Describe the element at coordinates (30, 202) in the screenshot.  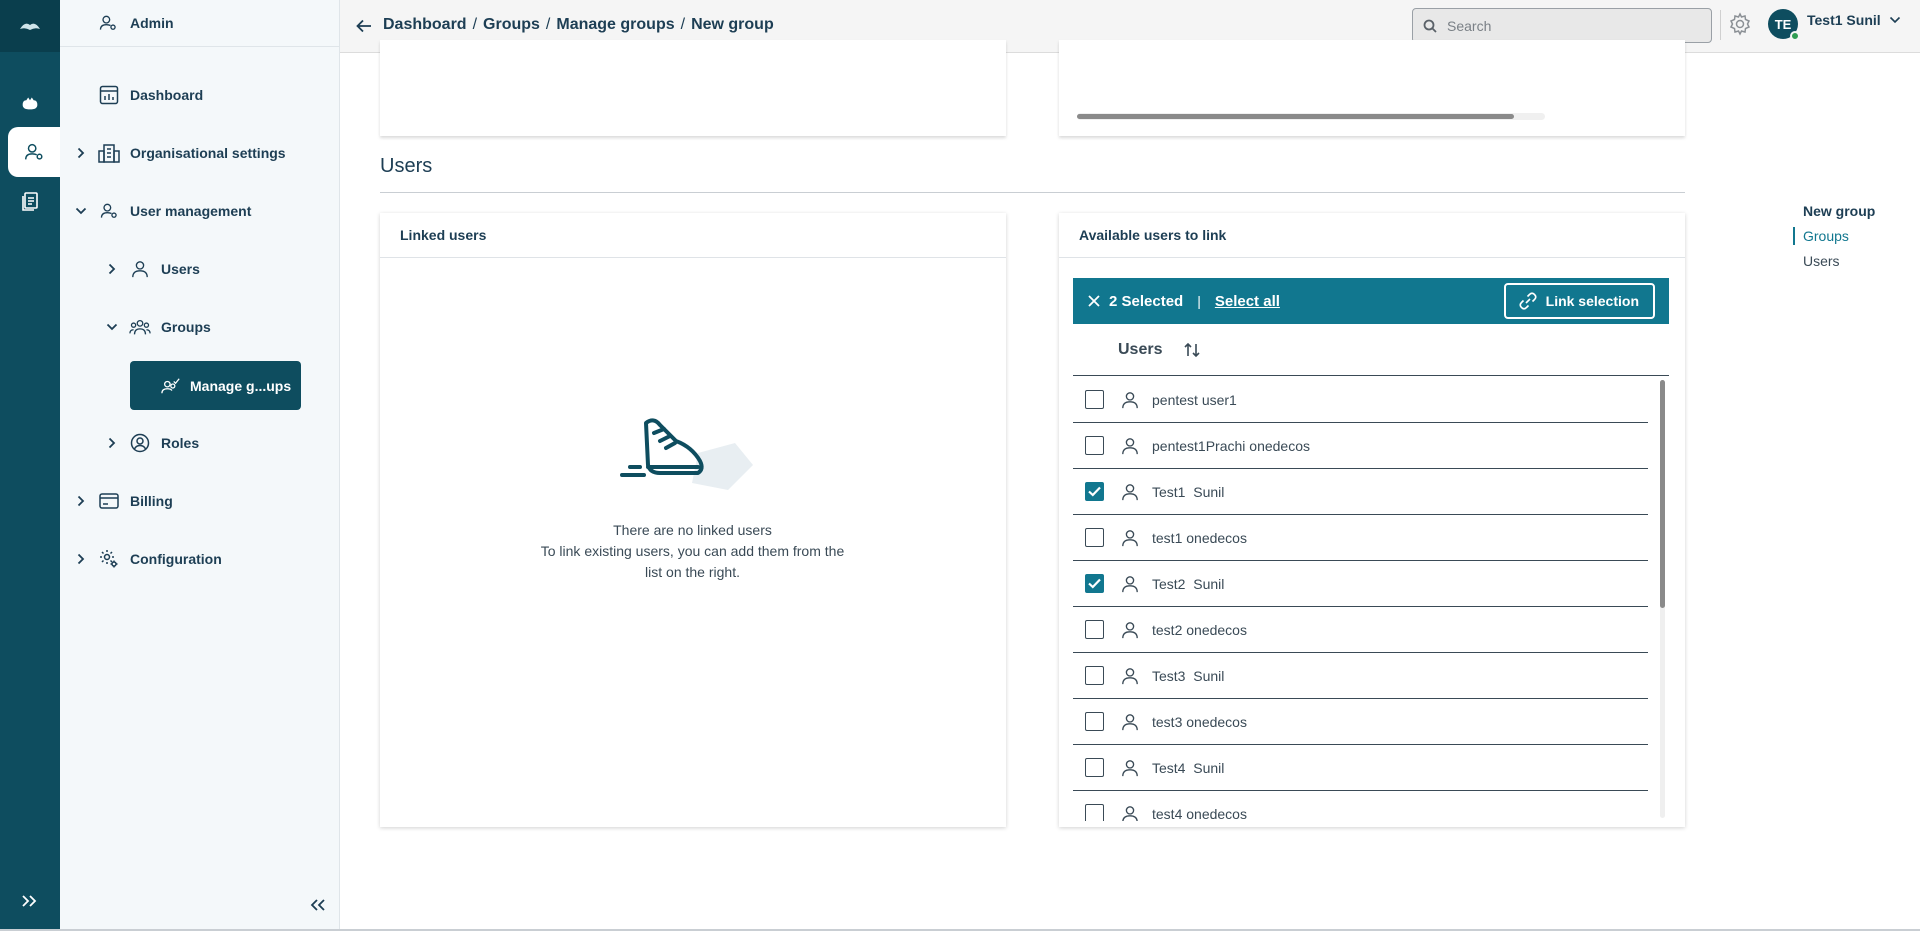
I see `rail-documents-icon` at that location.